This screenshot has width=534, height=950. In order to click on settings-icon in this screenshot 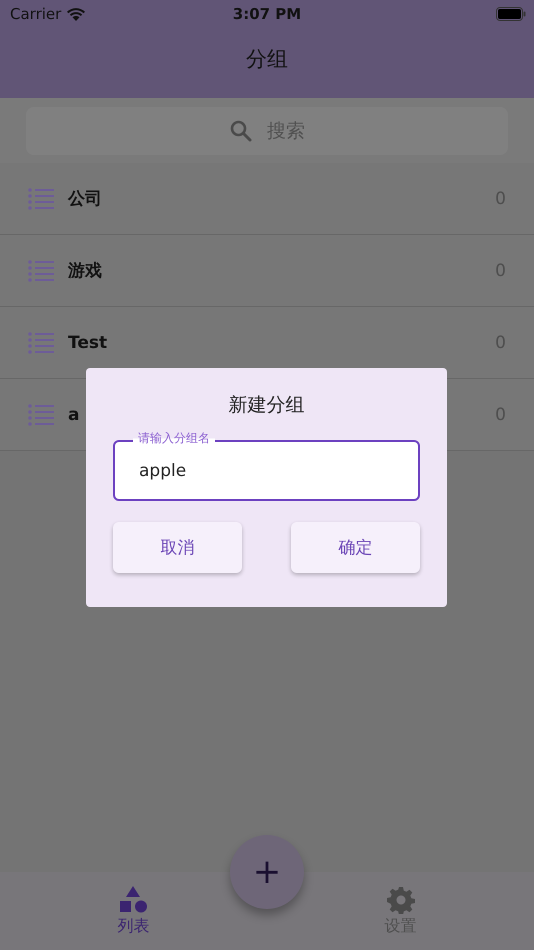, I will do `click(400, 900)`.